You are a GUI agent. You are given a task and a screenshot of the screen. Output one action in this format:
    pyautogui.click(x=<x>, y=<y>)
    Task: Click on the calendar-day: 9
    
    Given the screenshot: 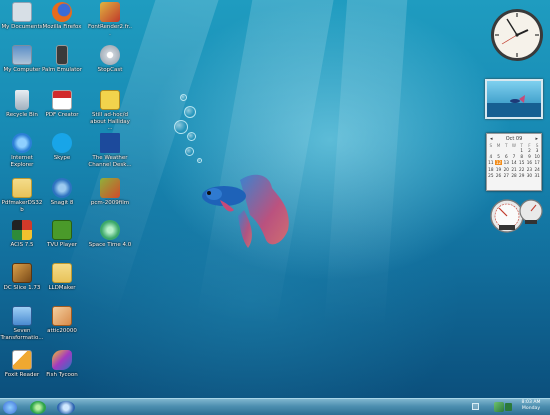 What is the action you would take?
    pyautogui.click(x=530, y=156)
    